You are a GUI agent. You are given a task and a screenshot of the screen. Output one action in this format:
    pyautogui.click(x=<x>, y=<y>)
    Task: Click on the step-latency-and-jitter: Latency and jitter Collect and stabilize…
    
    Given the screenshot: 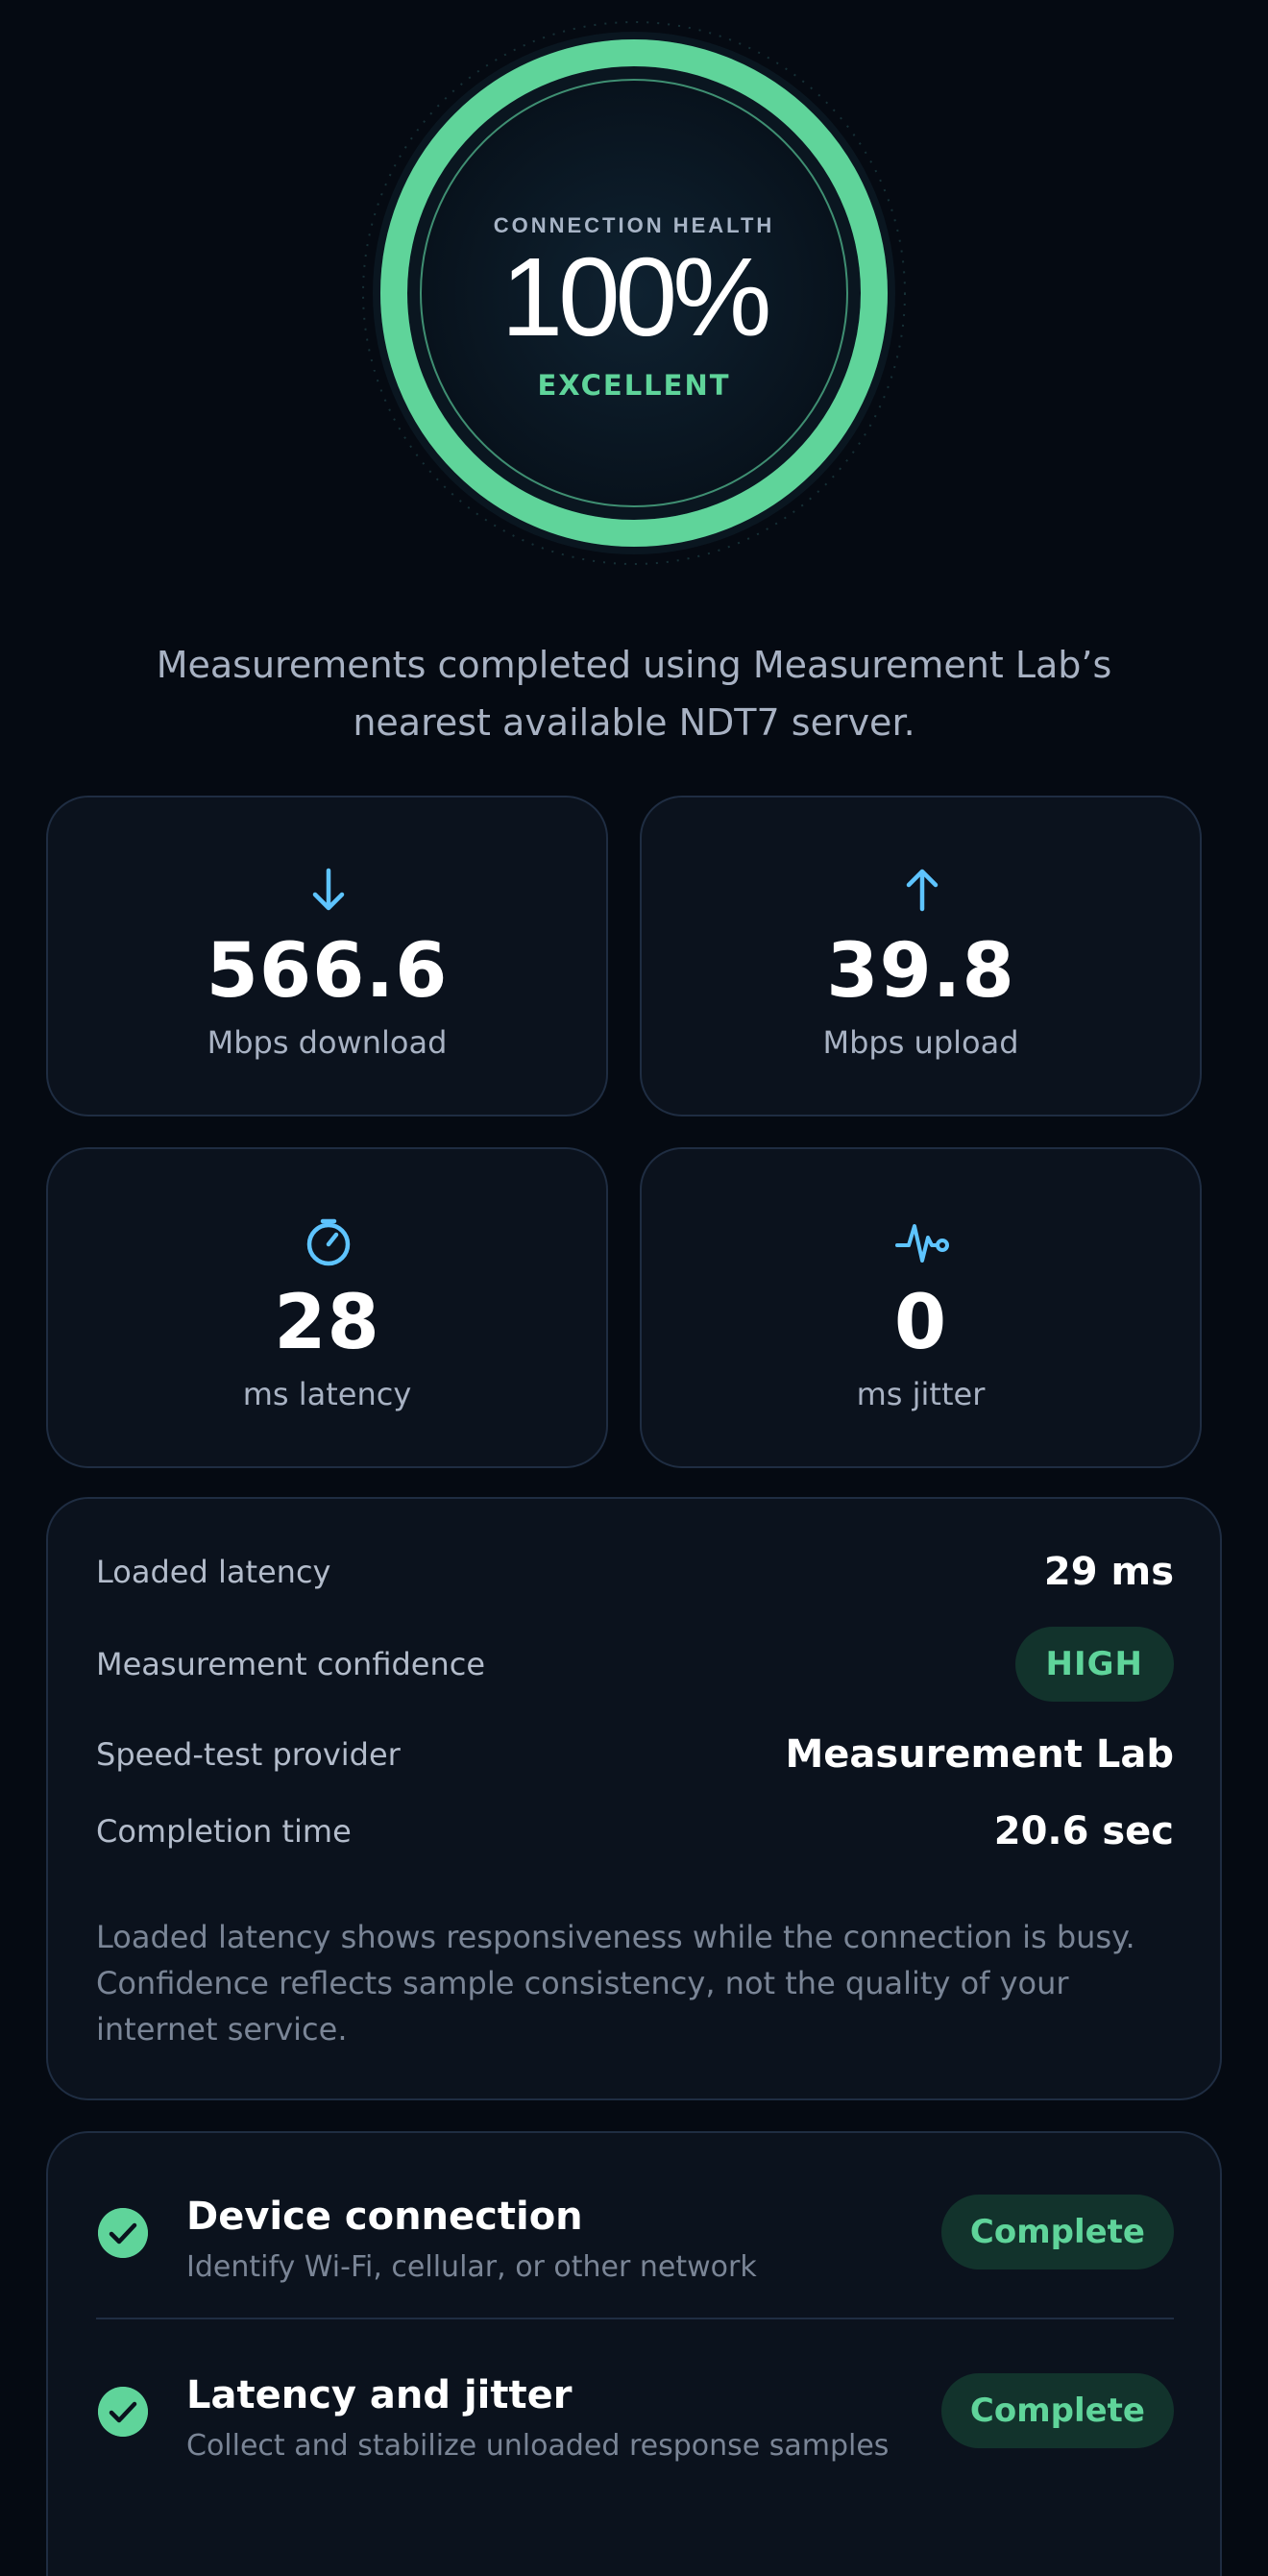 What is the action you would take?
    pyautogui.click(x=634, y=2409)
    